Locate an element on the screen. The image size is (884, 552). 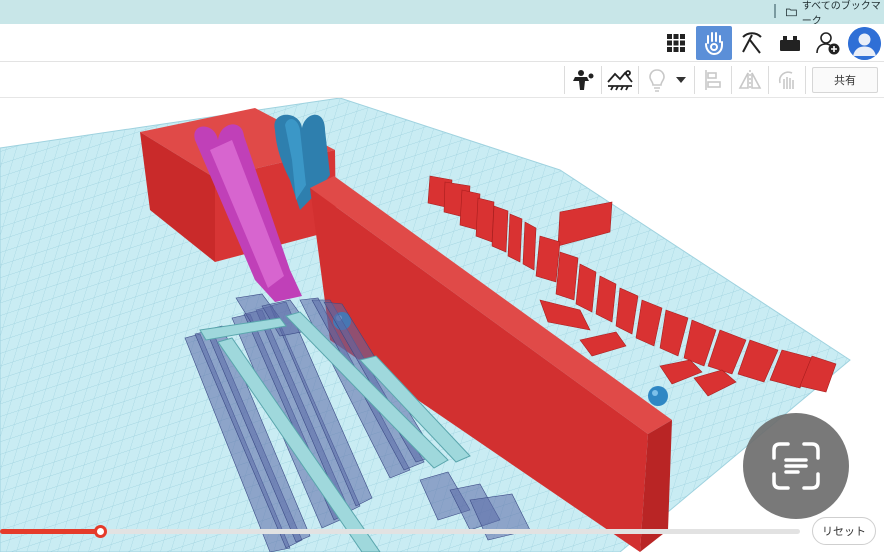
light-dropdown-button is located at coordinates (681, 80).